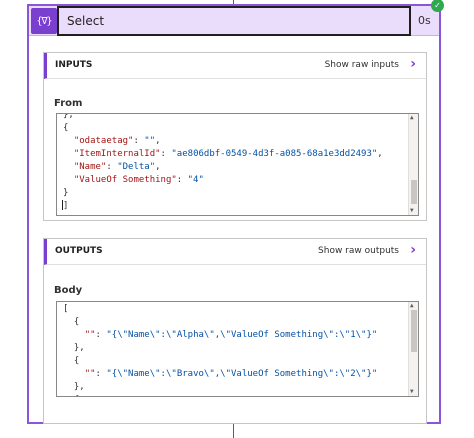 This screenshot has height=438, width=474. What do you see at coordinates (362, 65) in the screenshot?
I see `show-raw-inputs-link: Show raw inputs` at bounding box center [362, 65].